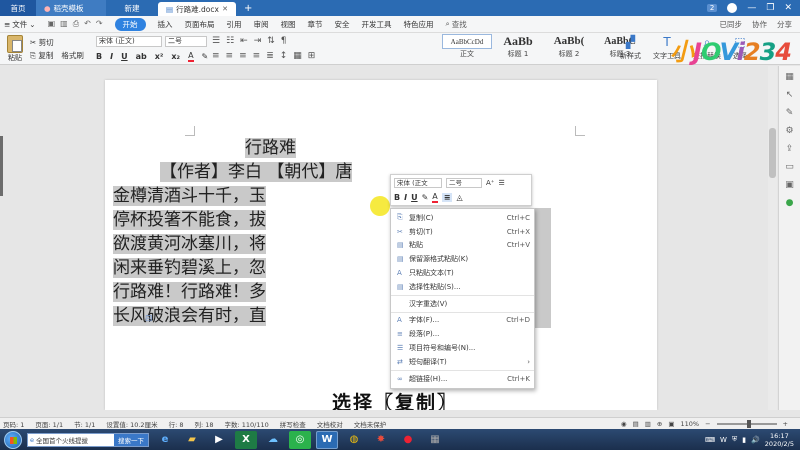  Describe the element at coordinates (165, 24) in the screenshot. I see `menu-item-insert: 插入` at that location.